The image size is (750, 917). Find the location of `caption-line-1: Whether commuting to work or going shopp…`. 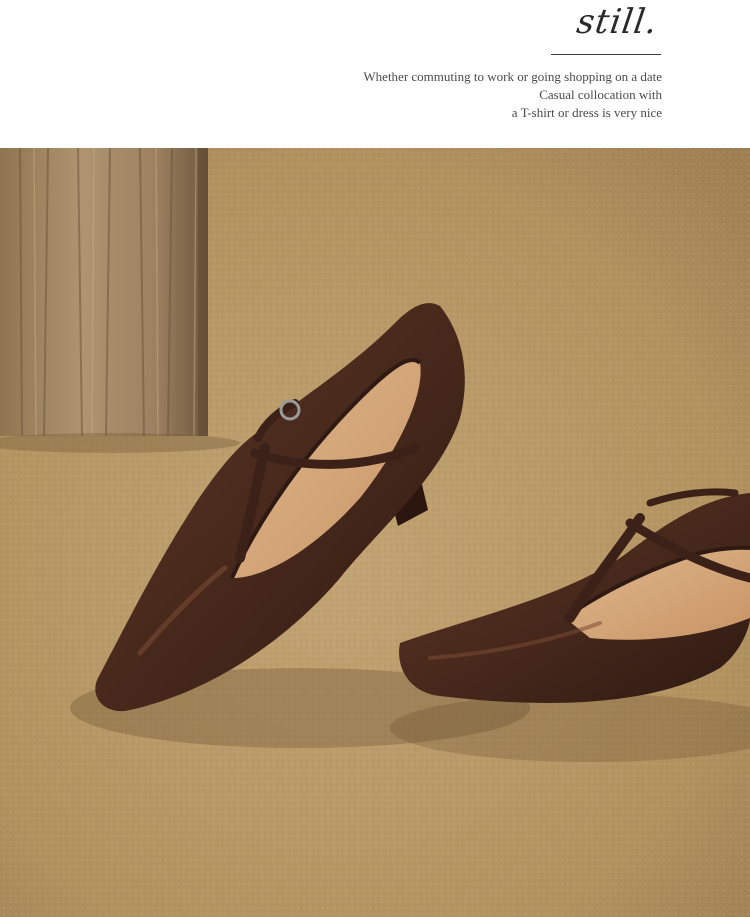

caption-line-1: Whether commuting to work or going shopp… is located at coordinates (512, 76).